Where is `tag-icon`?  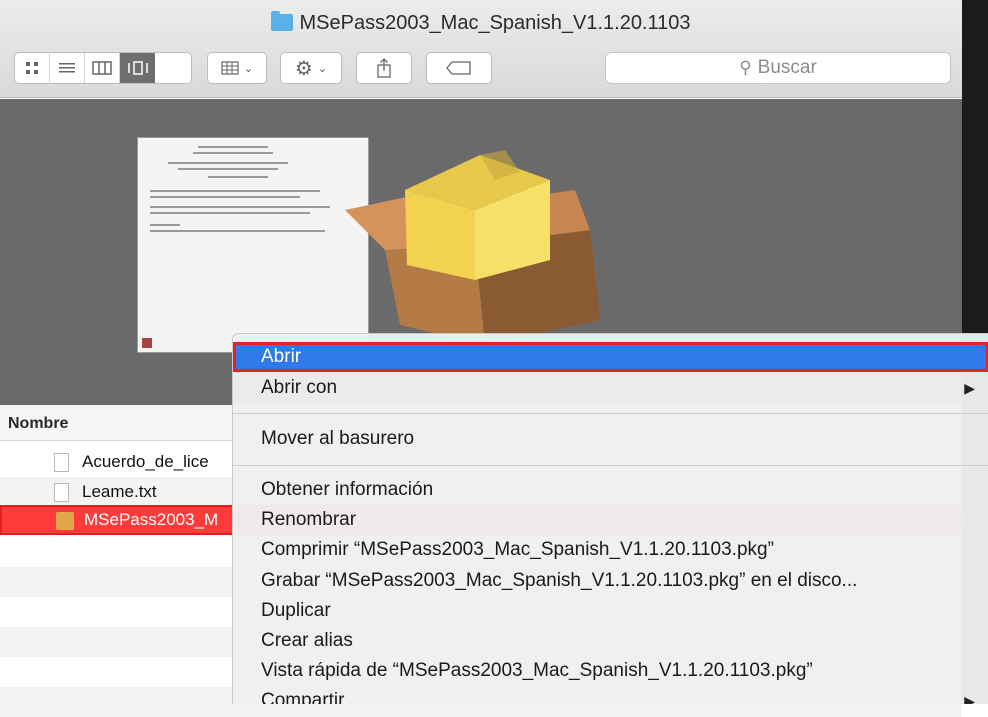
tag-icon is located at coordinates (458, 68).